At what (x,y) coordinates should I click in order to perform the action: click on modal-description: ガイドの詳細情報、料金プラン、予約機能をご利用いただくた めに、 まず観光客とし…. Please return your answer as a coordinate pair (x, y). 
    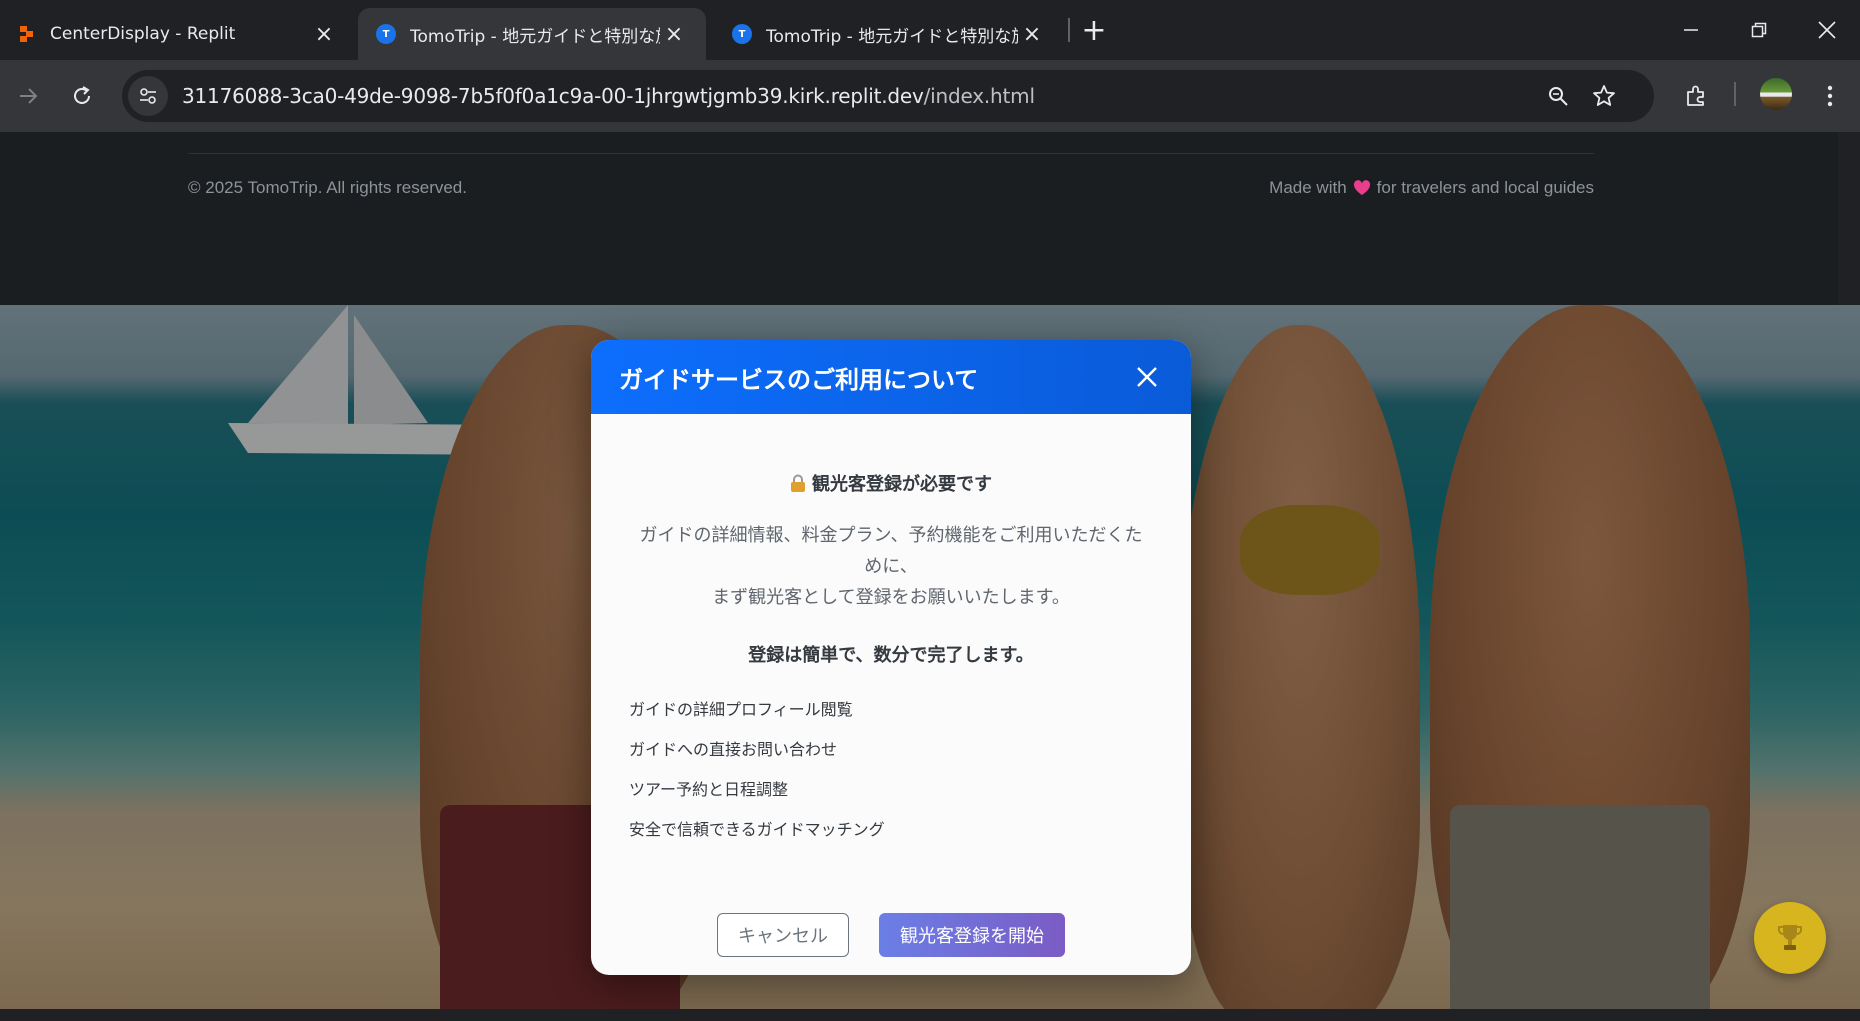
    Looking at the image, I should click on (891, 566).